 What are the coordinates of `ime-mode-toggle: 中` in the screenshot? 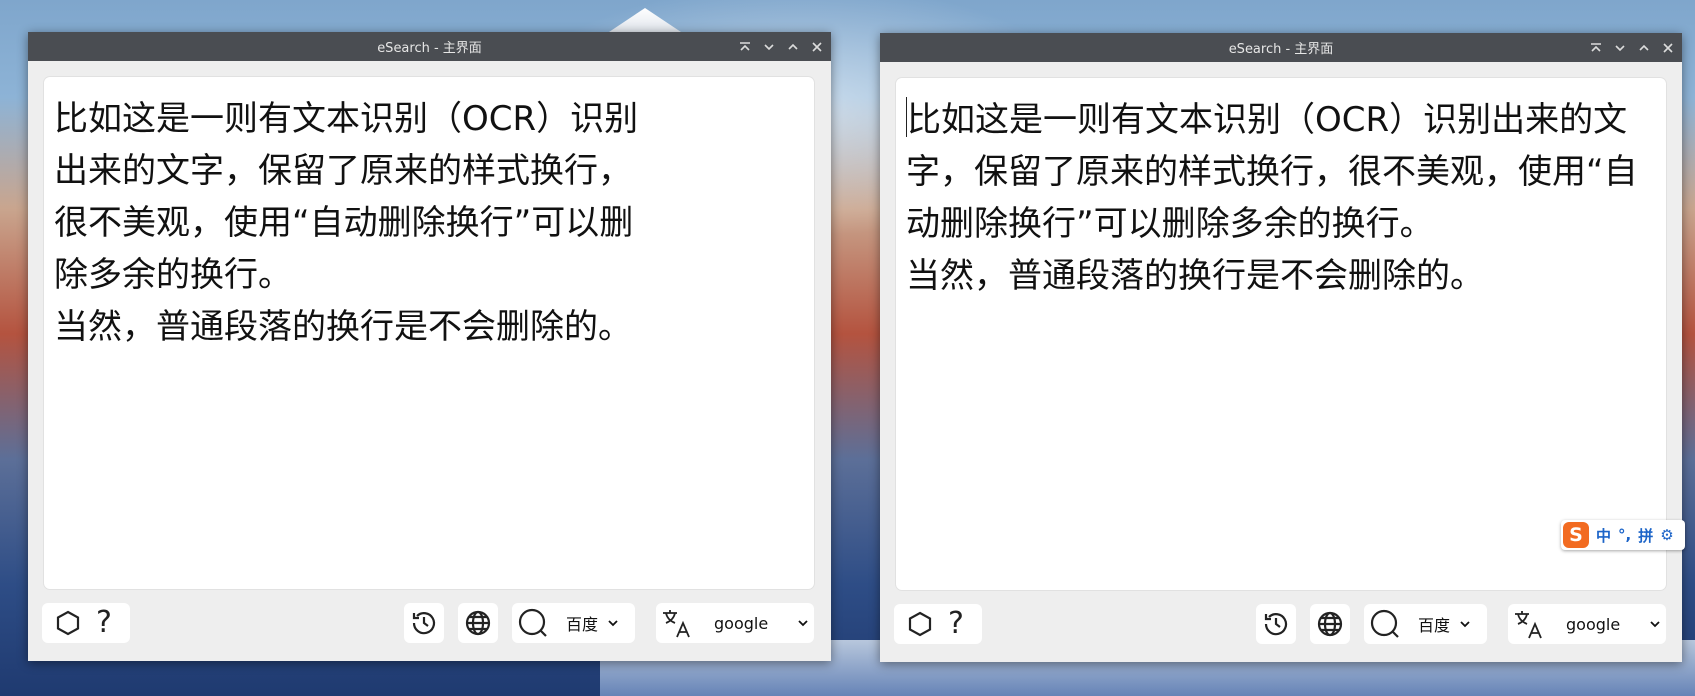 It's located at (1603, 535).